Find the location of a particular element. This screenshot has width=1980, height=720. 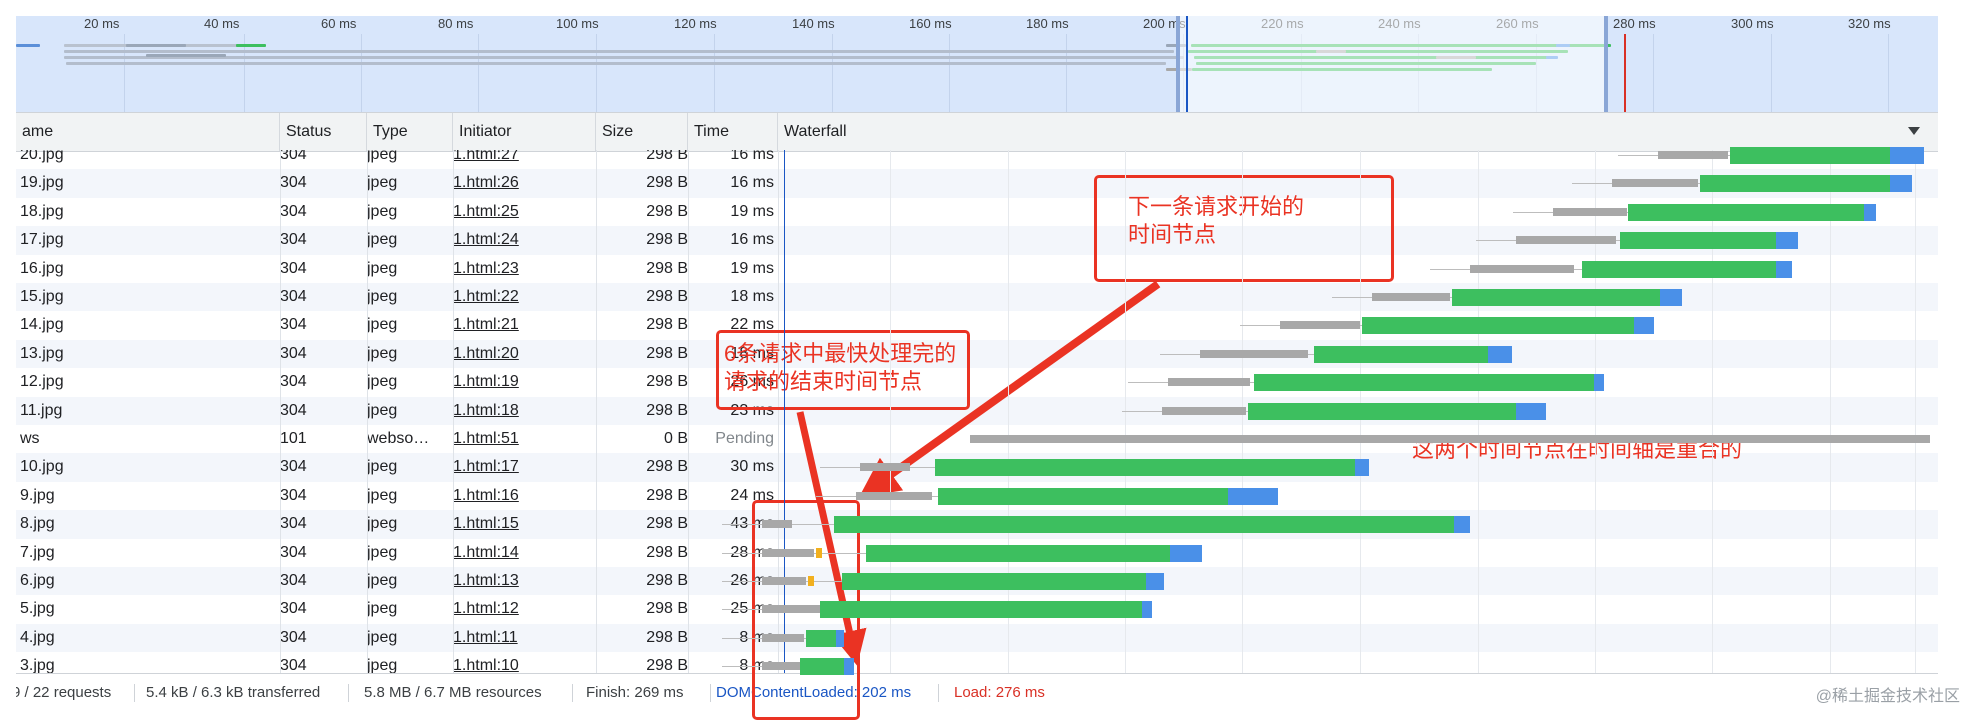

arrow-to-next-request is located at coordinates (1009, 389).